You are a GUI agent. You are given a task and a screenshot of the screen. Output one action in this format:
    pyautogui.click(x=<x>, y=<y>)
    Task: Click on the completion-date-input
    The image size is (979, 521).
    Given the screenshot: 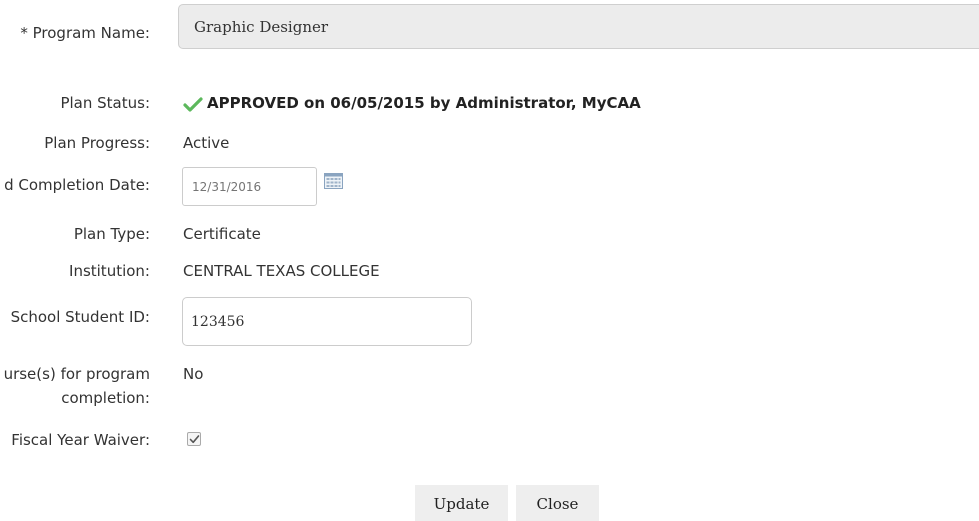 What is the action you would take?
    pyautogui.click(x=249, y=186)
    